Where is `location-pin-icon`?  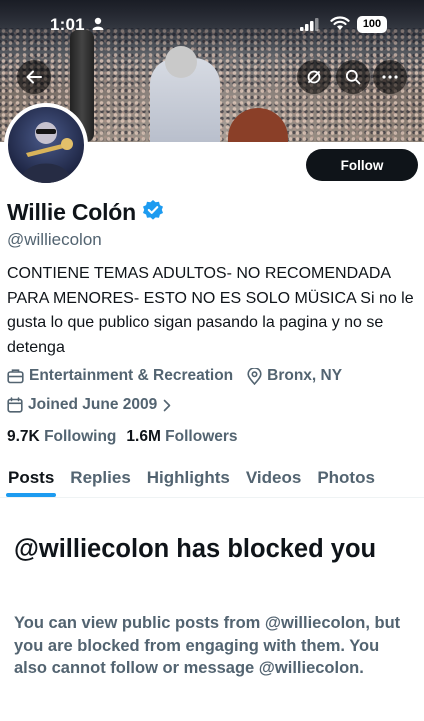
location-pin-icon is located at coordinates (254, 376).